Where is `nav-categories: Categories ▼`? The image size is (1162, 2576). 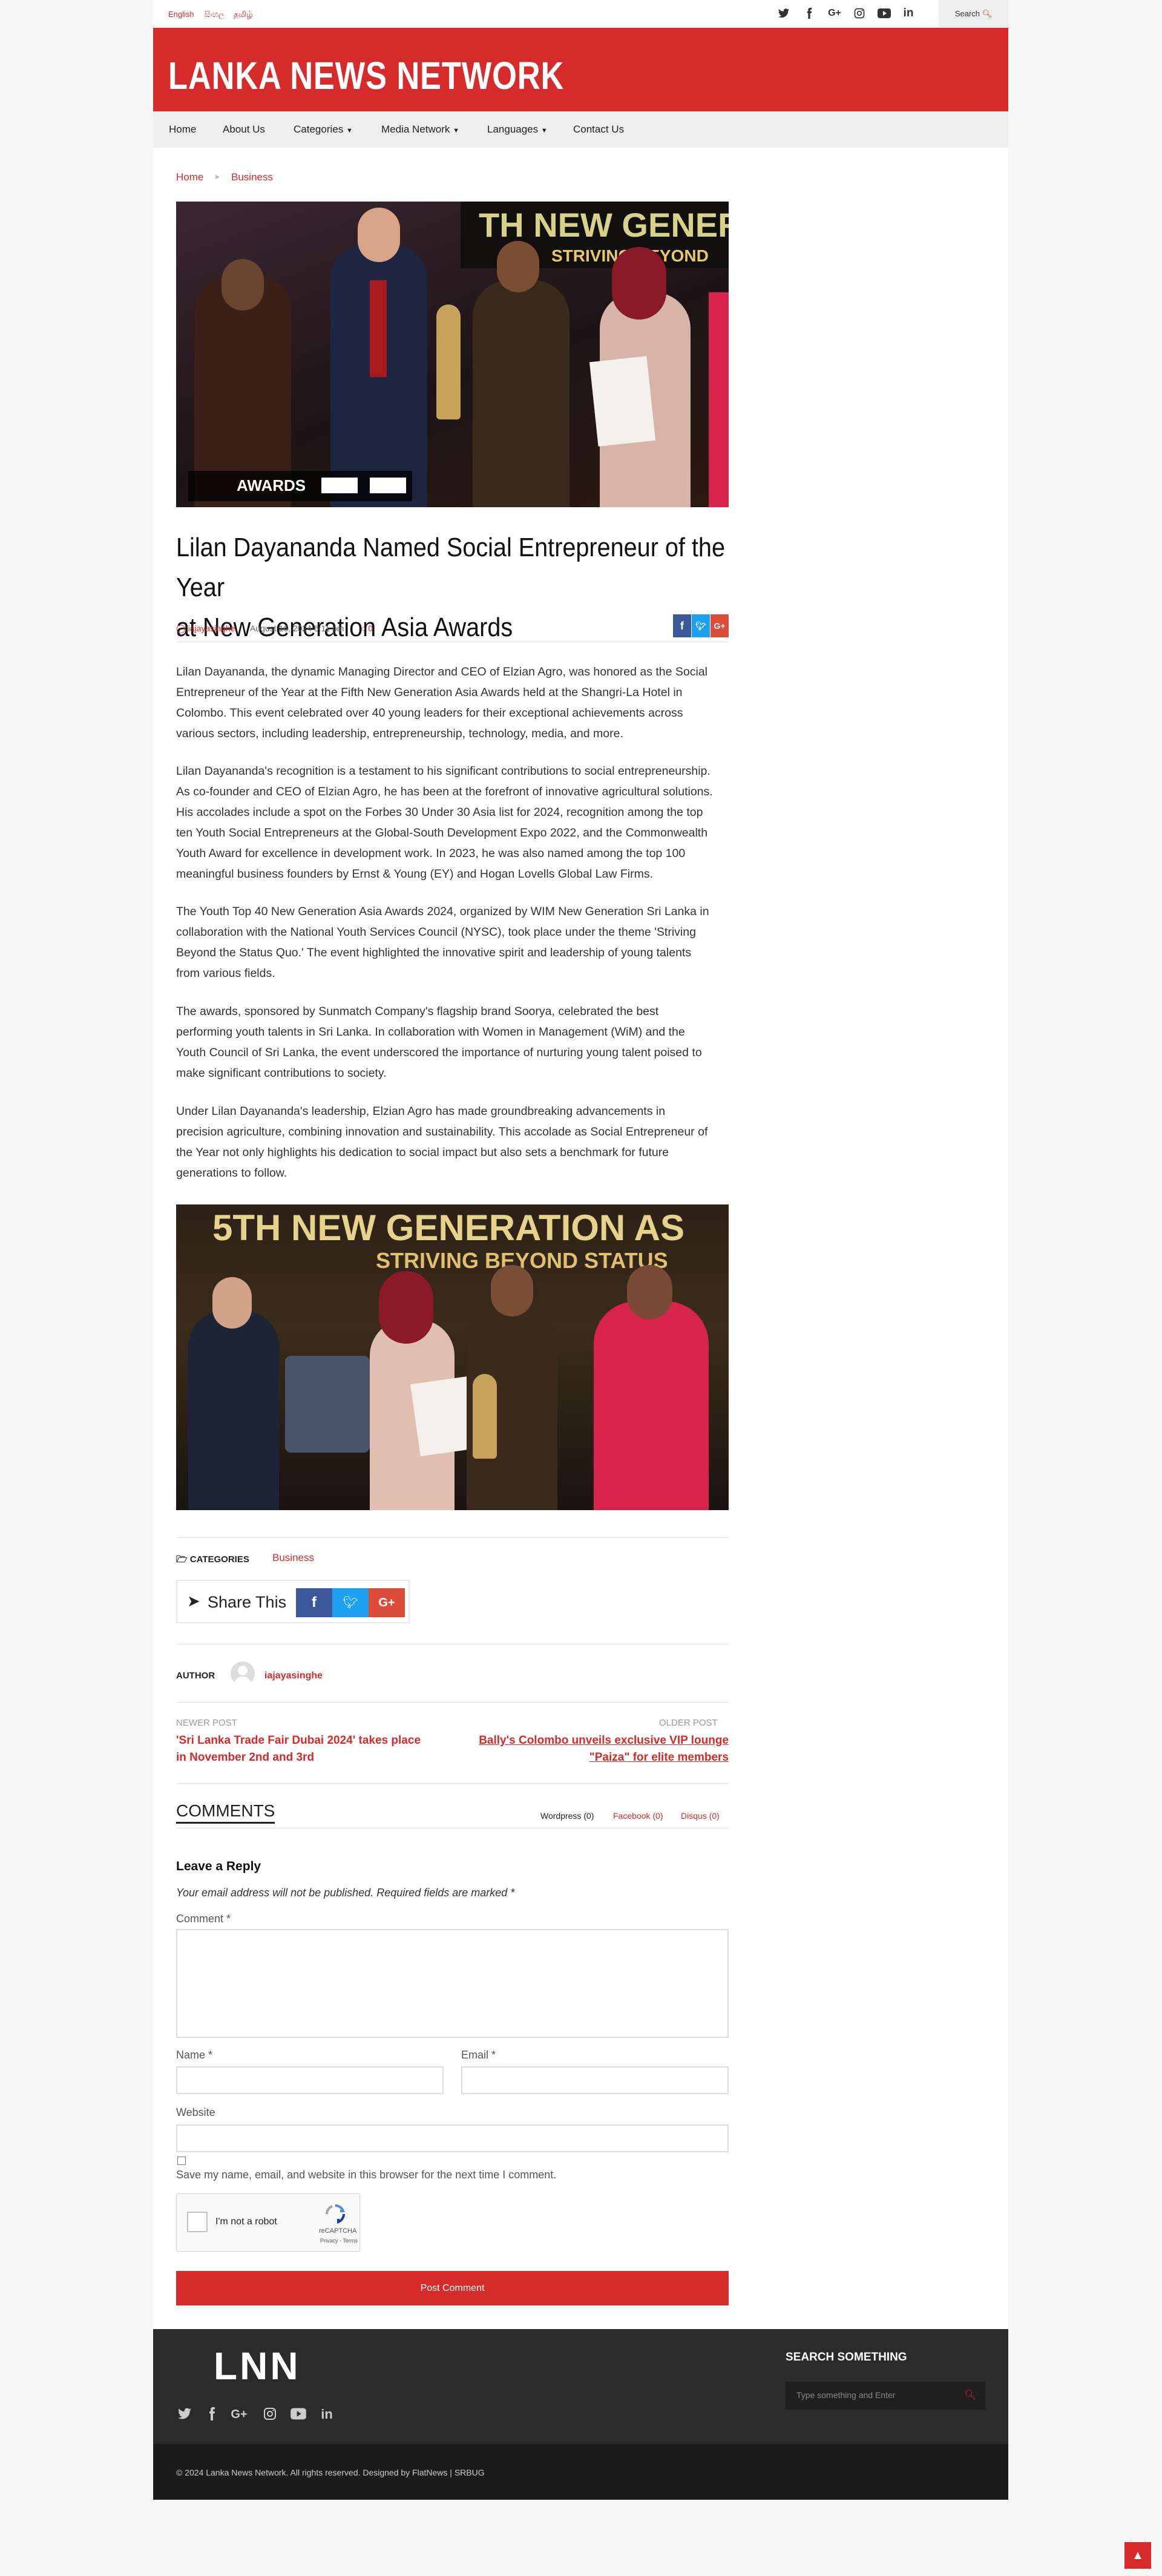 nav-categories: Categories ▼ is located at coordinates (323, 129).